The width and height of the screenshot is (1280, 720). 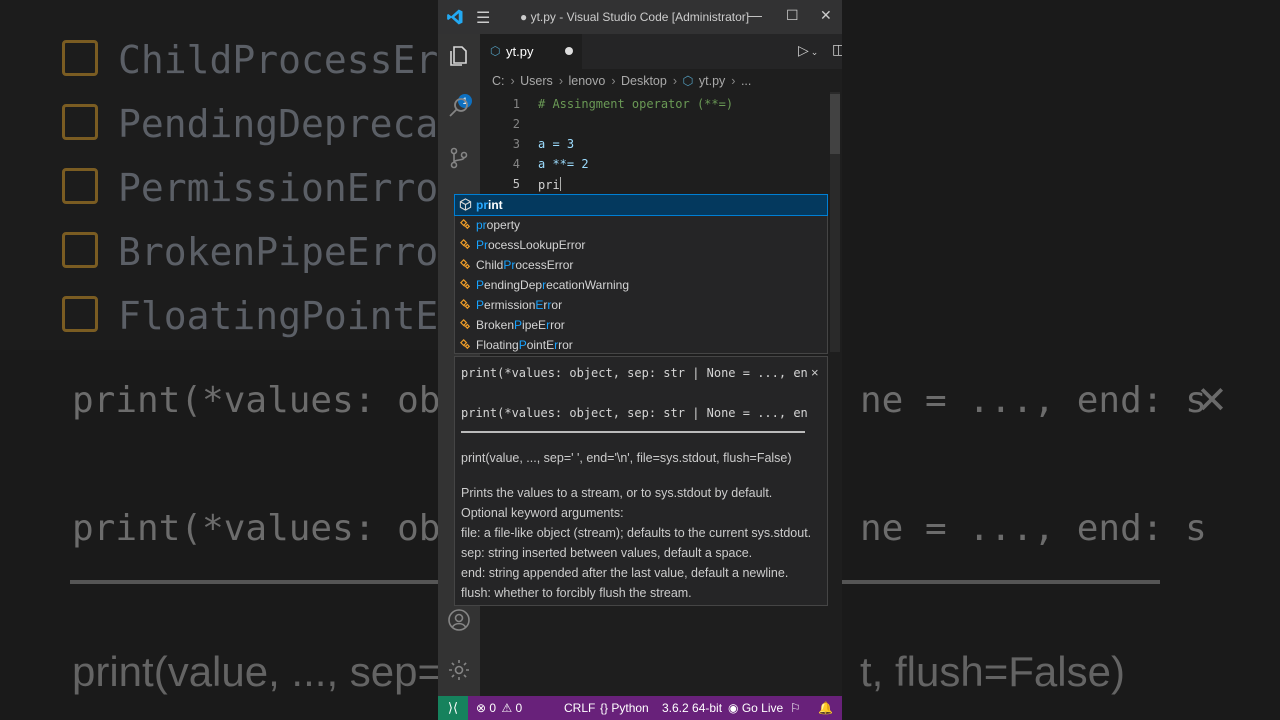 I want to click on code-line: a = 3, so click(x=556, y=144).